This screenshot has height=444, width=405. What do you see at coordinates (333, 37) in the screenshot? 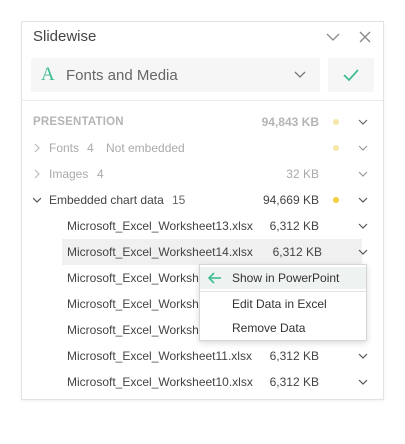
I see `collapse-chevron-icon` at bounding box center [333, 37].